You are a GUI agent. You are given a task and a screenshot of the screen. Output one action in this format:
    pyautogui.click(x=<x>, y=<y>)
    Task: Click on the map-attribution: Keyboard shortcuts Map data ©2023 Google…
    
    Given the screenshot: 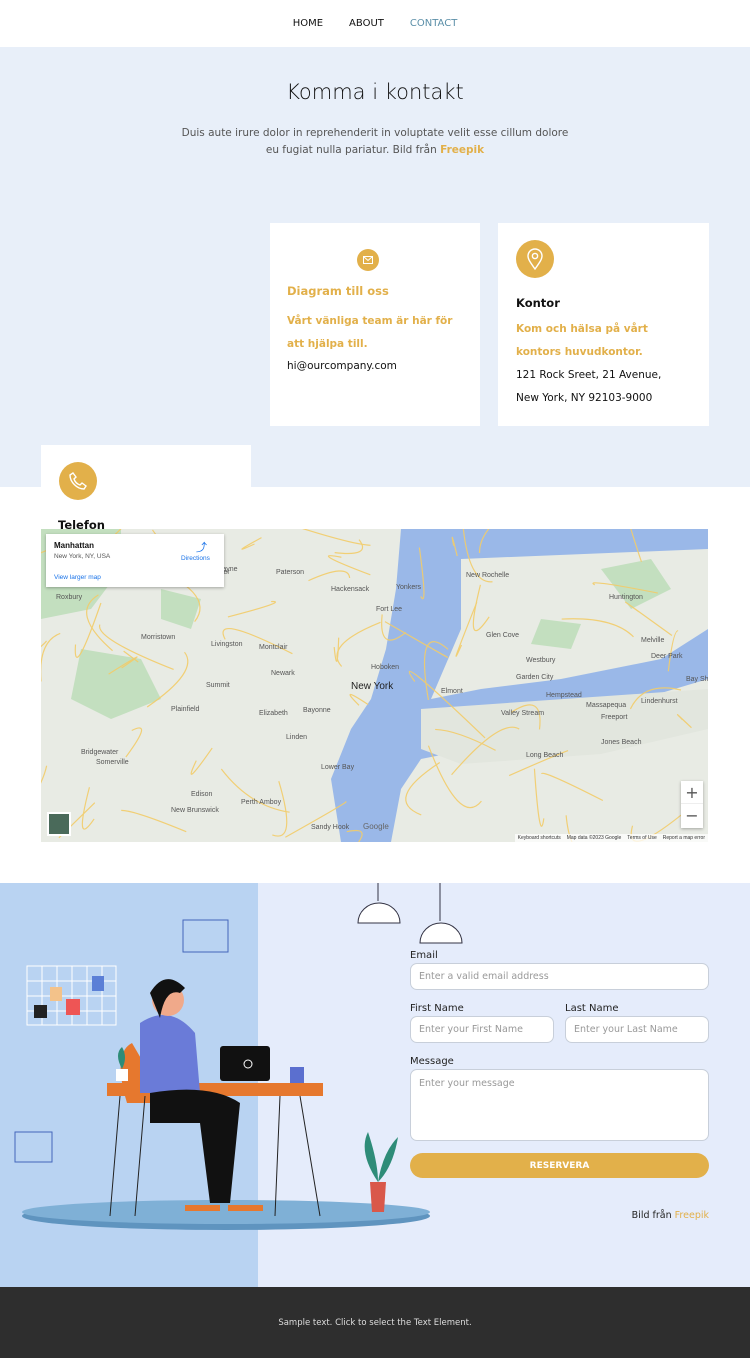 What is the action you would take?
    pyautogui.click(x=611, y=838)
    